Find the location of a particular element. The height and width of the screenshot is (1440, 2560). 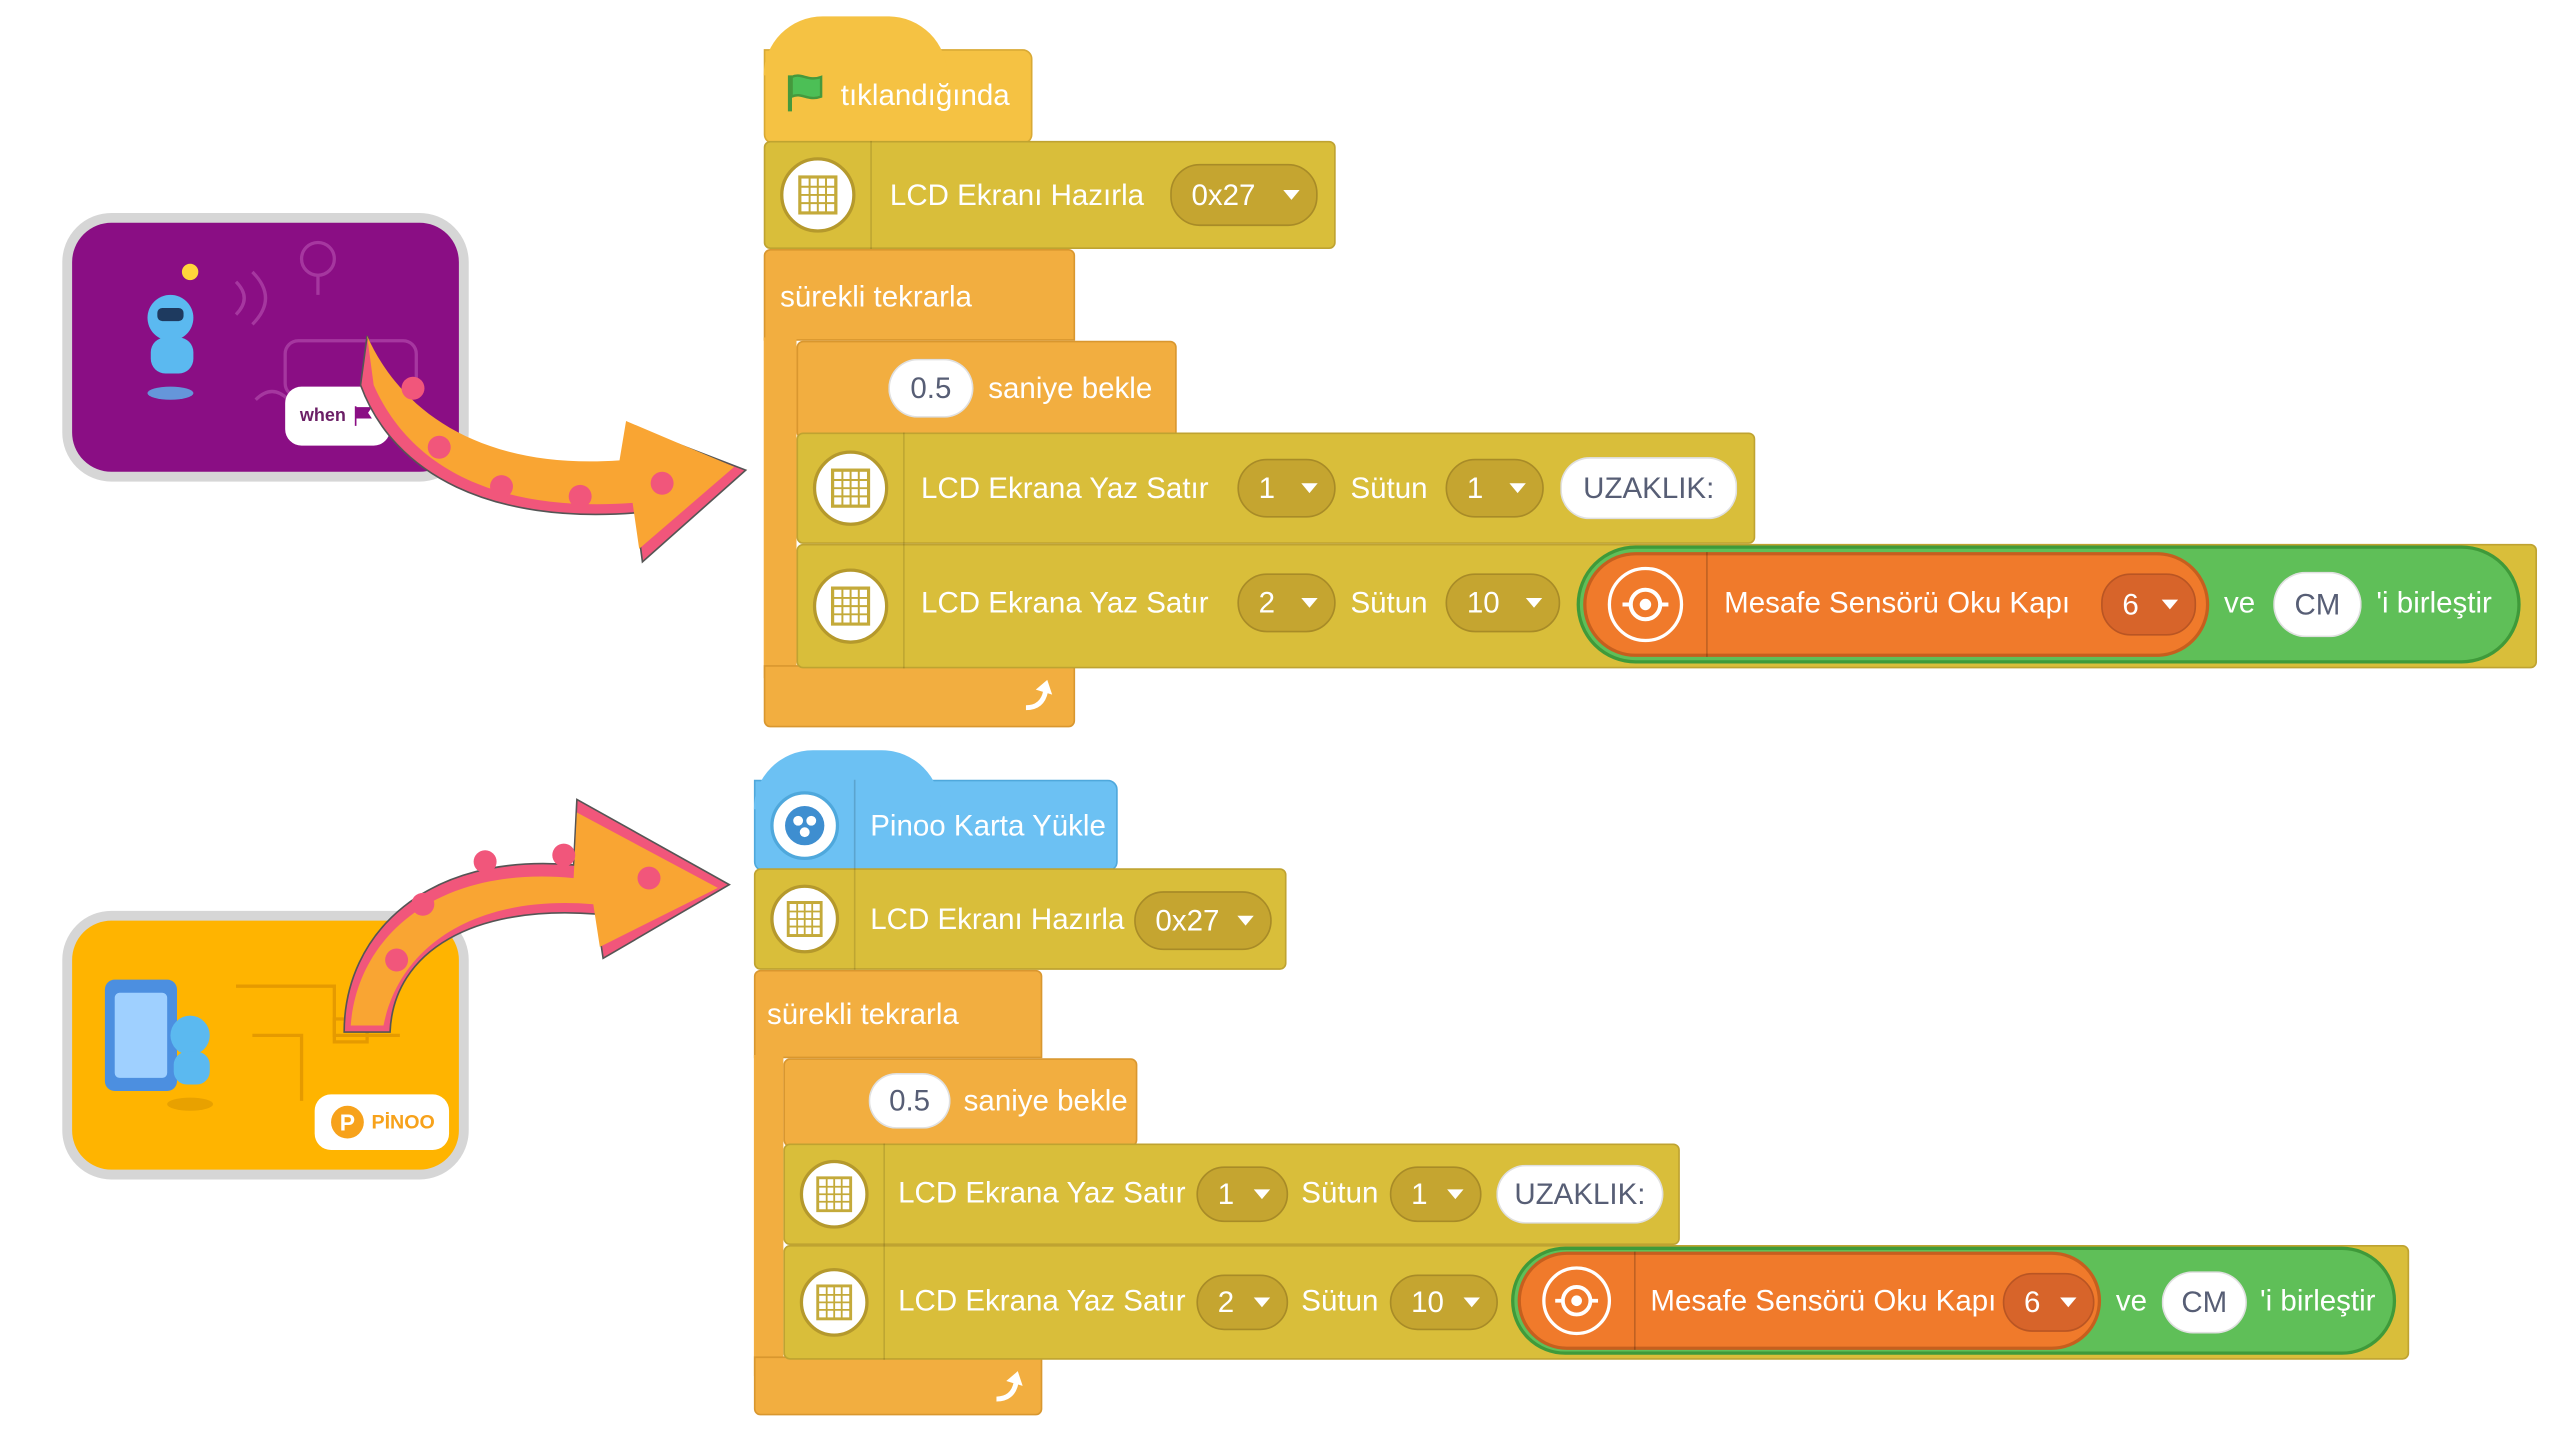

pinoo-logo-icon is located at coordinates (804, 825).